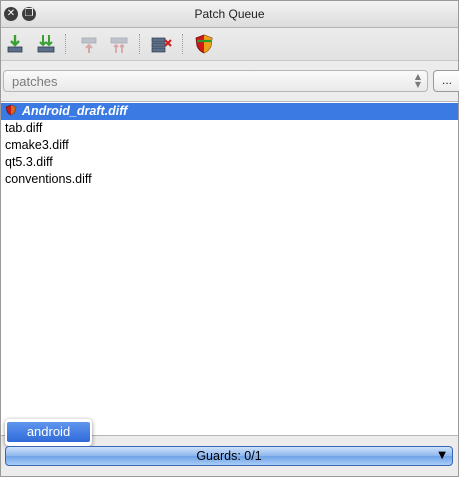 Image resolution: width=459 pixels, height=477 pixels. Describe the element at coordinates (48, 179) in the screenshot. I see `patch-name: conventions.diff` at that location.